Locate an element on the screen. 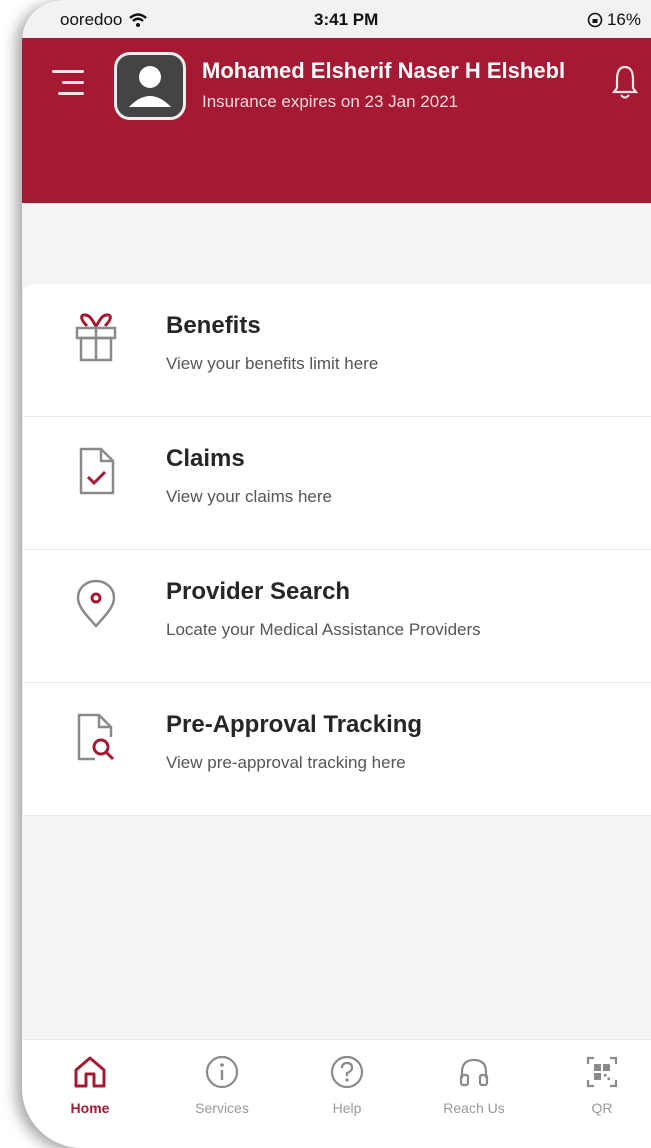  user-name: Mohamed Elsherif Naser H Elshebl is located at coordinates (384, 70).